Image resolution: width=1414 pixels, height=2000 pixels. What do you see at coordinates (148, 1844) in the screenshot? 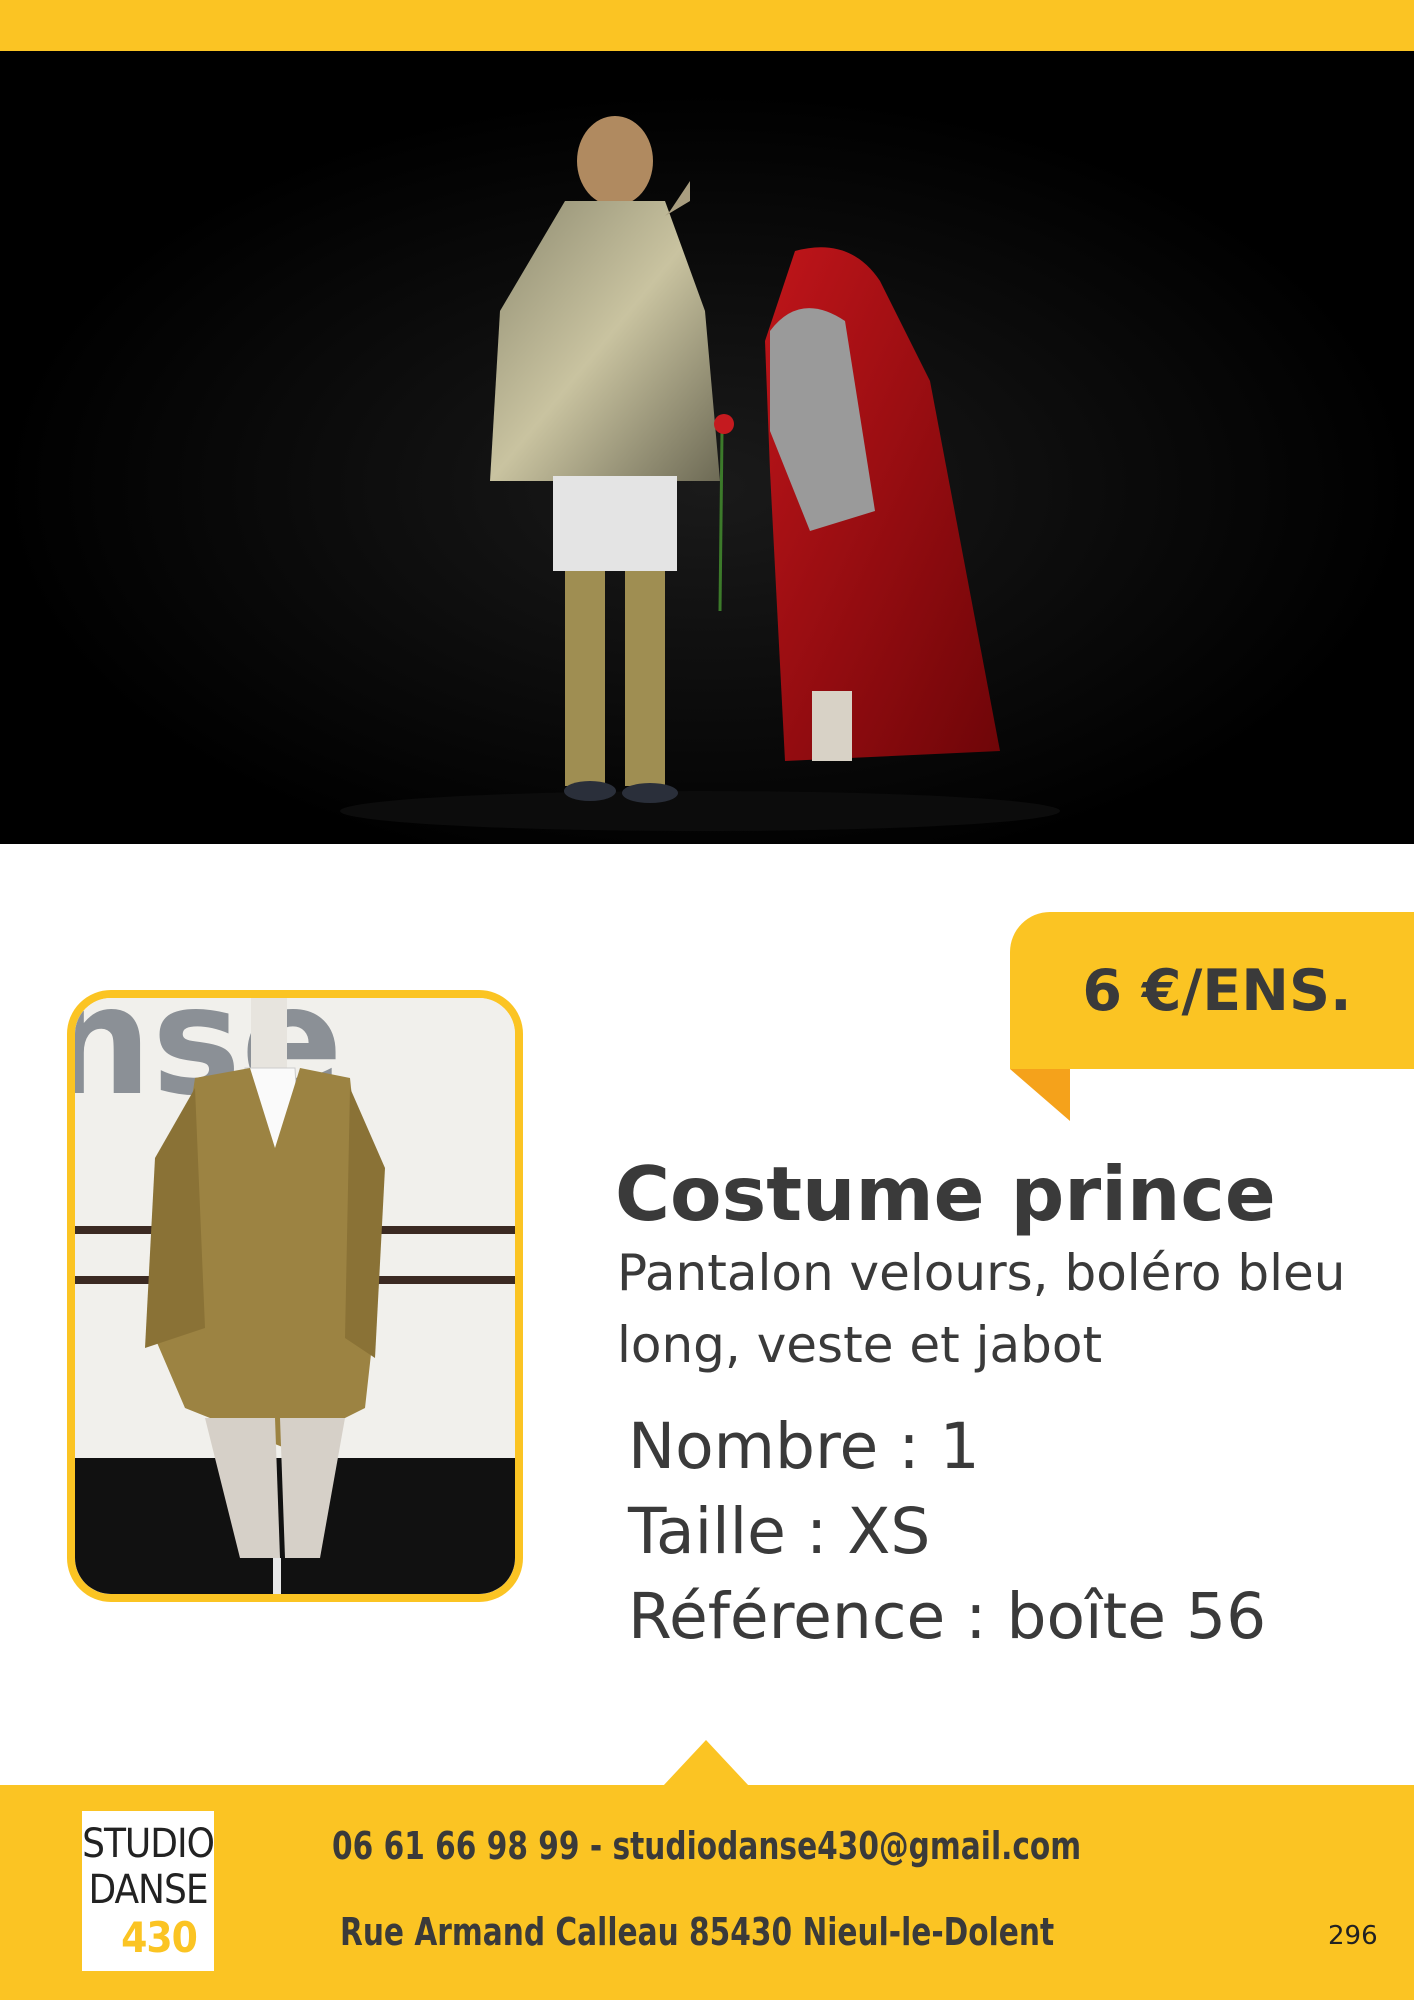
I see `logo-line-1: STUDIO` at bounding box center [148, 1844].